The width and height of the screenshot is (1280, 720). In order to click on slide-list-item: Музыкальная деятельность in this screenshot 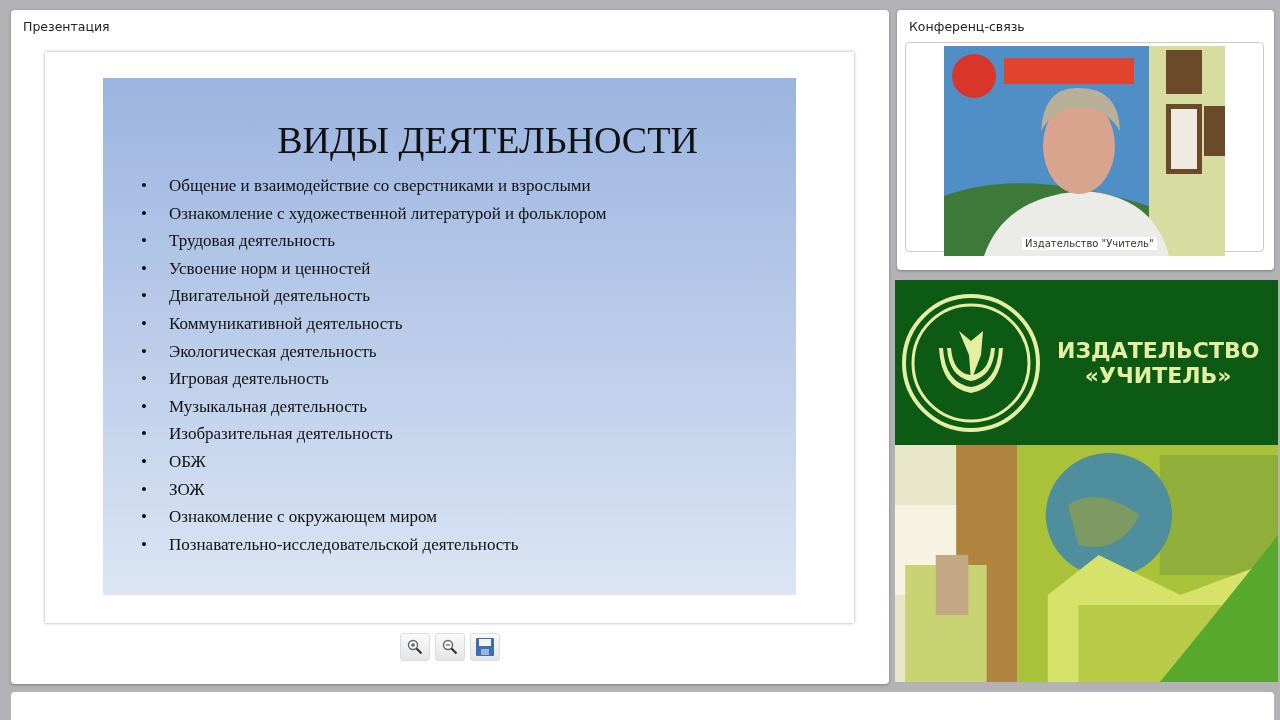, I will do `click(268, 406)`.